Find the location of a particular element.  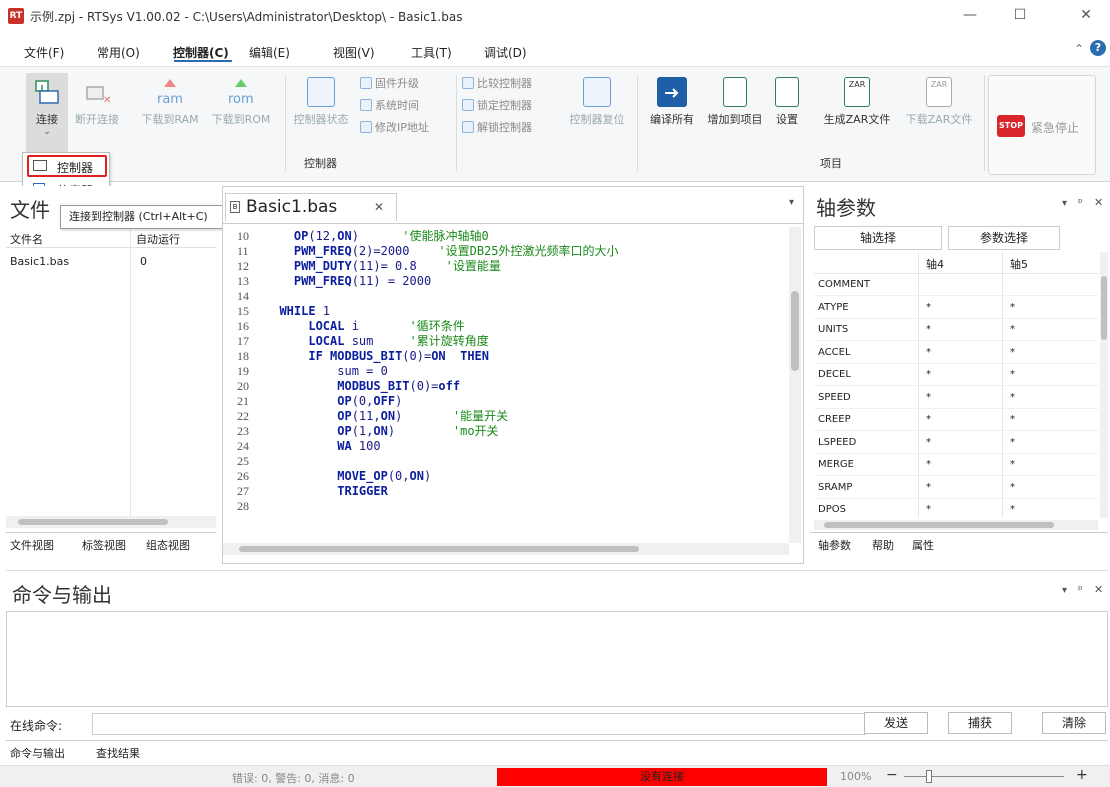

compare-controller-button: 比较控制器 is located at coordinates (497, 84).